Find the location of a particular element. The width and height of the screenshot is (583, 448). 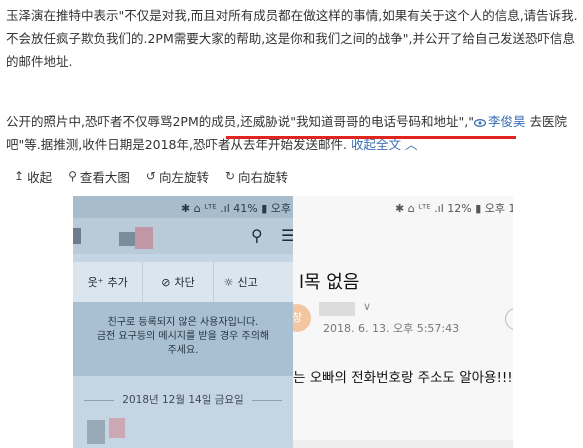

block-button: ⊘ 차단 is located at coordinates (178, 282).